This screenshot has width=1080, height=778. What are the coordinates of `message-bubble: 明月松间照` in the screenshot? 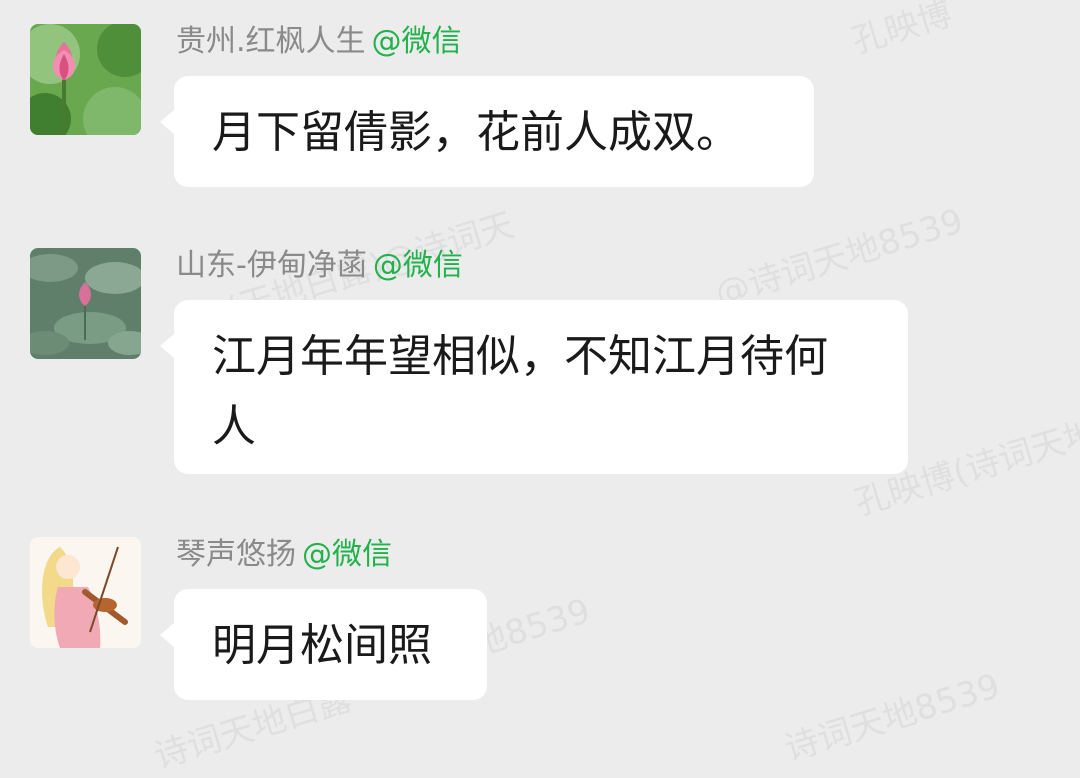 It's located at (323, 644).